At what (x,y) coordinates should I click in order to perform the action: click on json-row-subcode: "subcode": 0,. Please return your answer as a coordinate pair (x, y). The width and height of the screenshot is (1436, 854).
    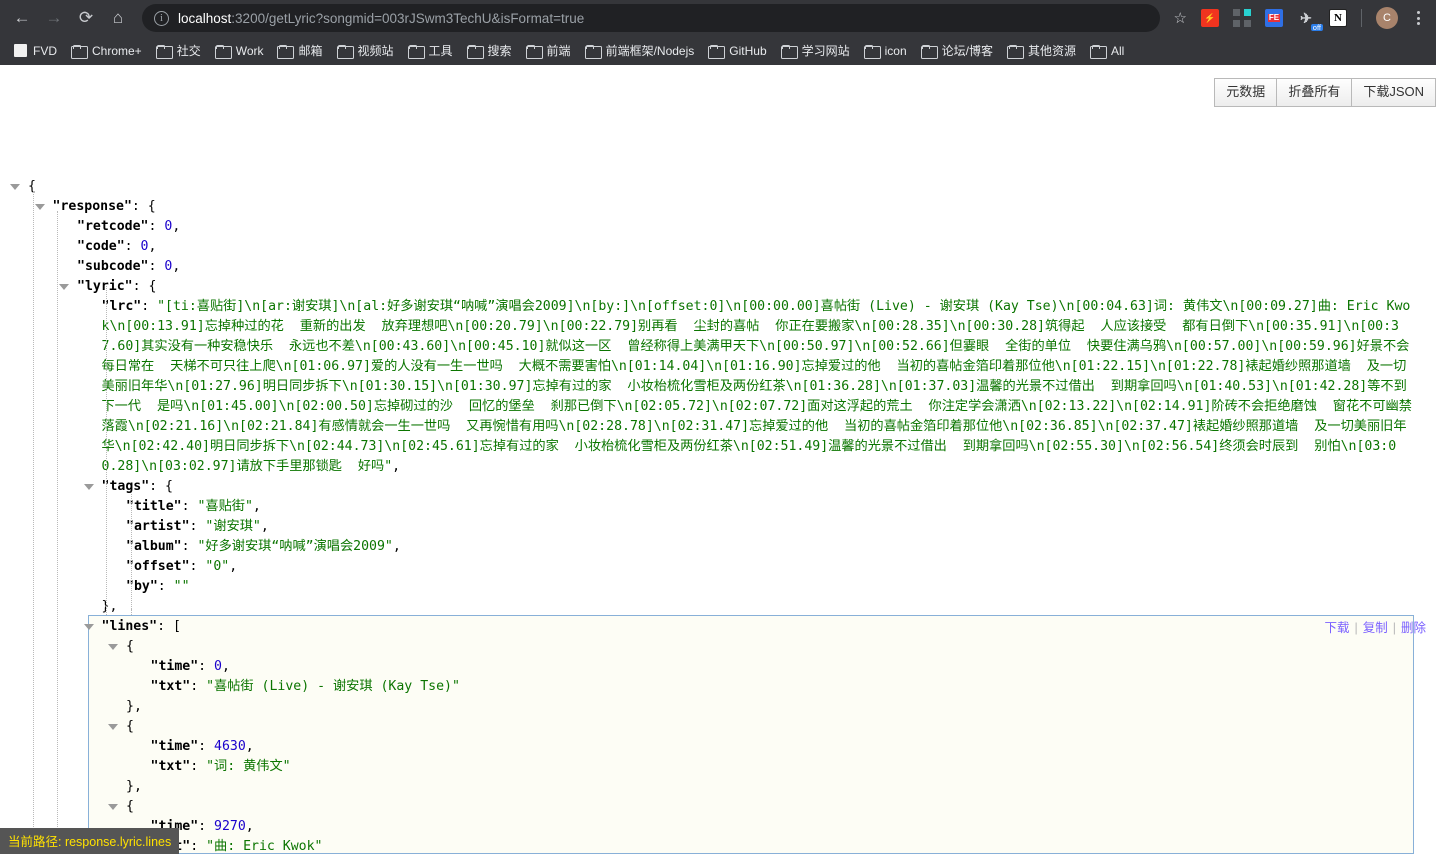
    Looking at the image, I should click on (129, 266).